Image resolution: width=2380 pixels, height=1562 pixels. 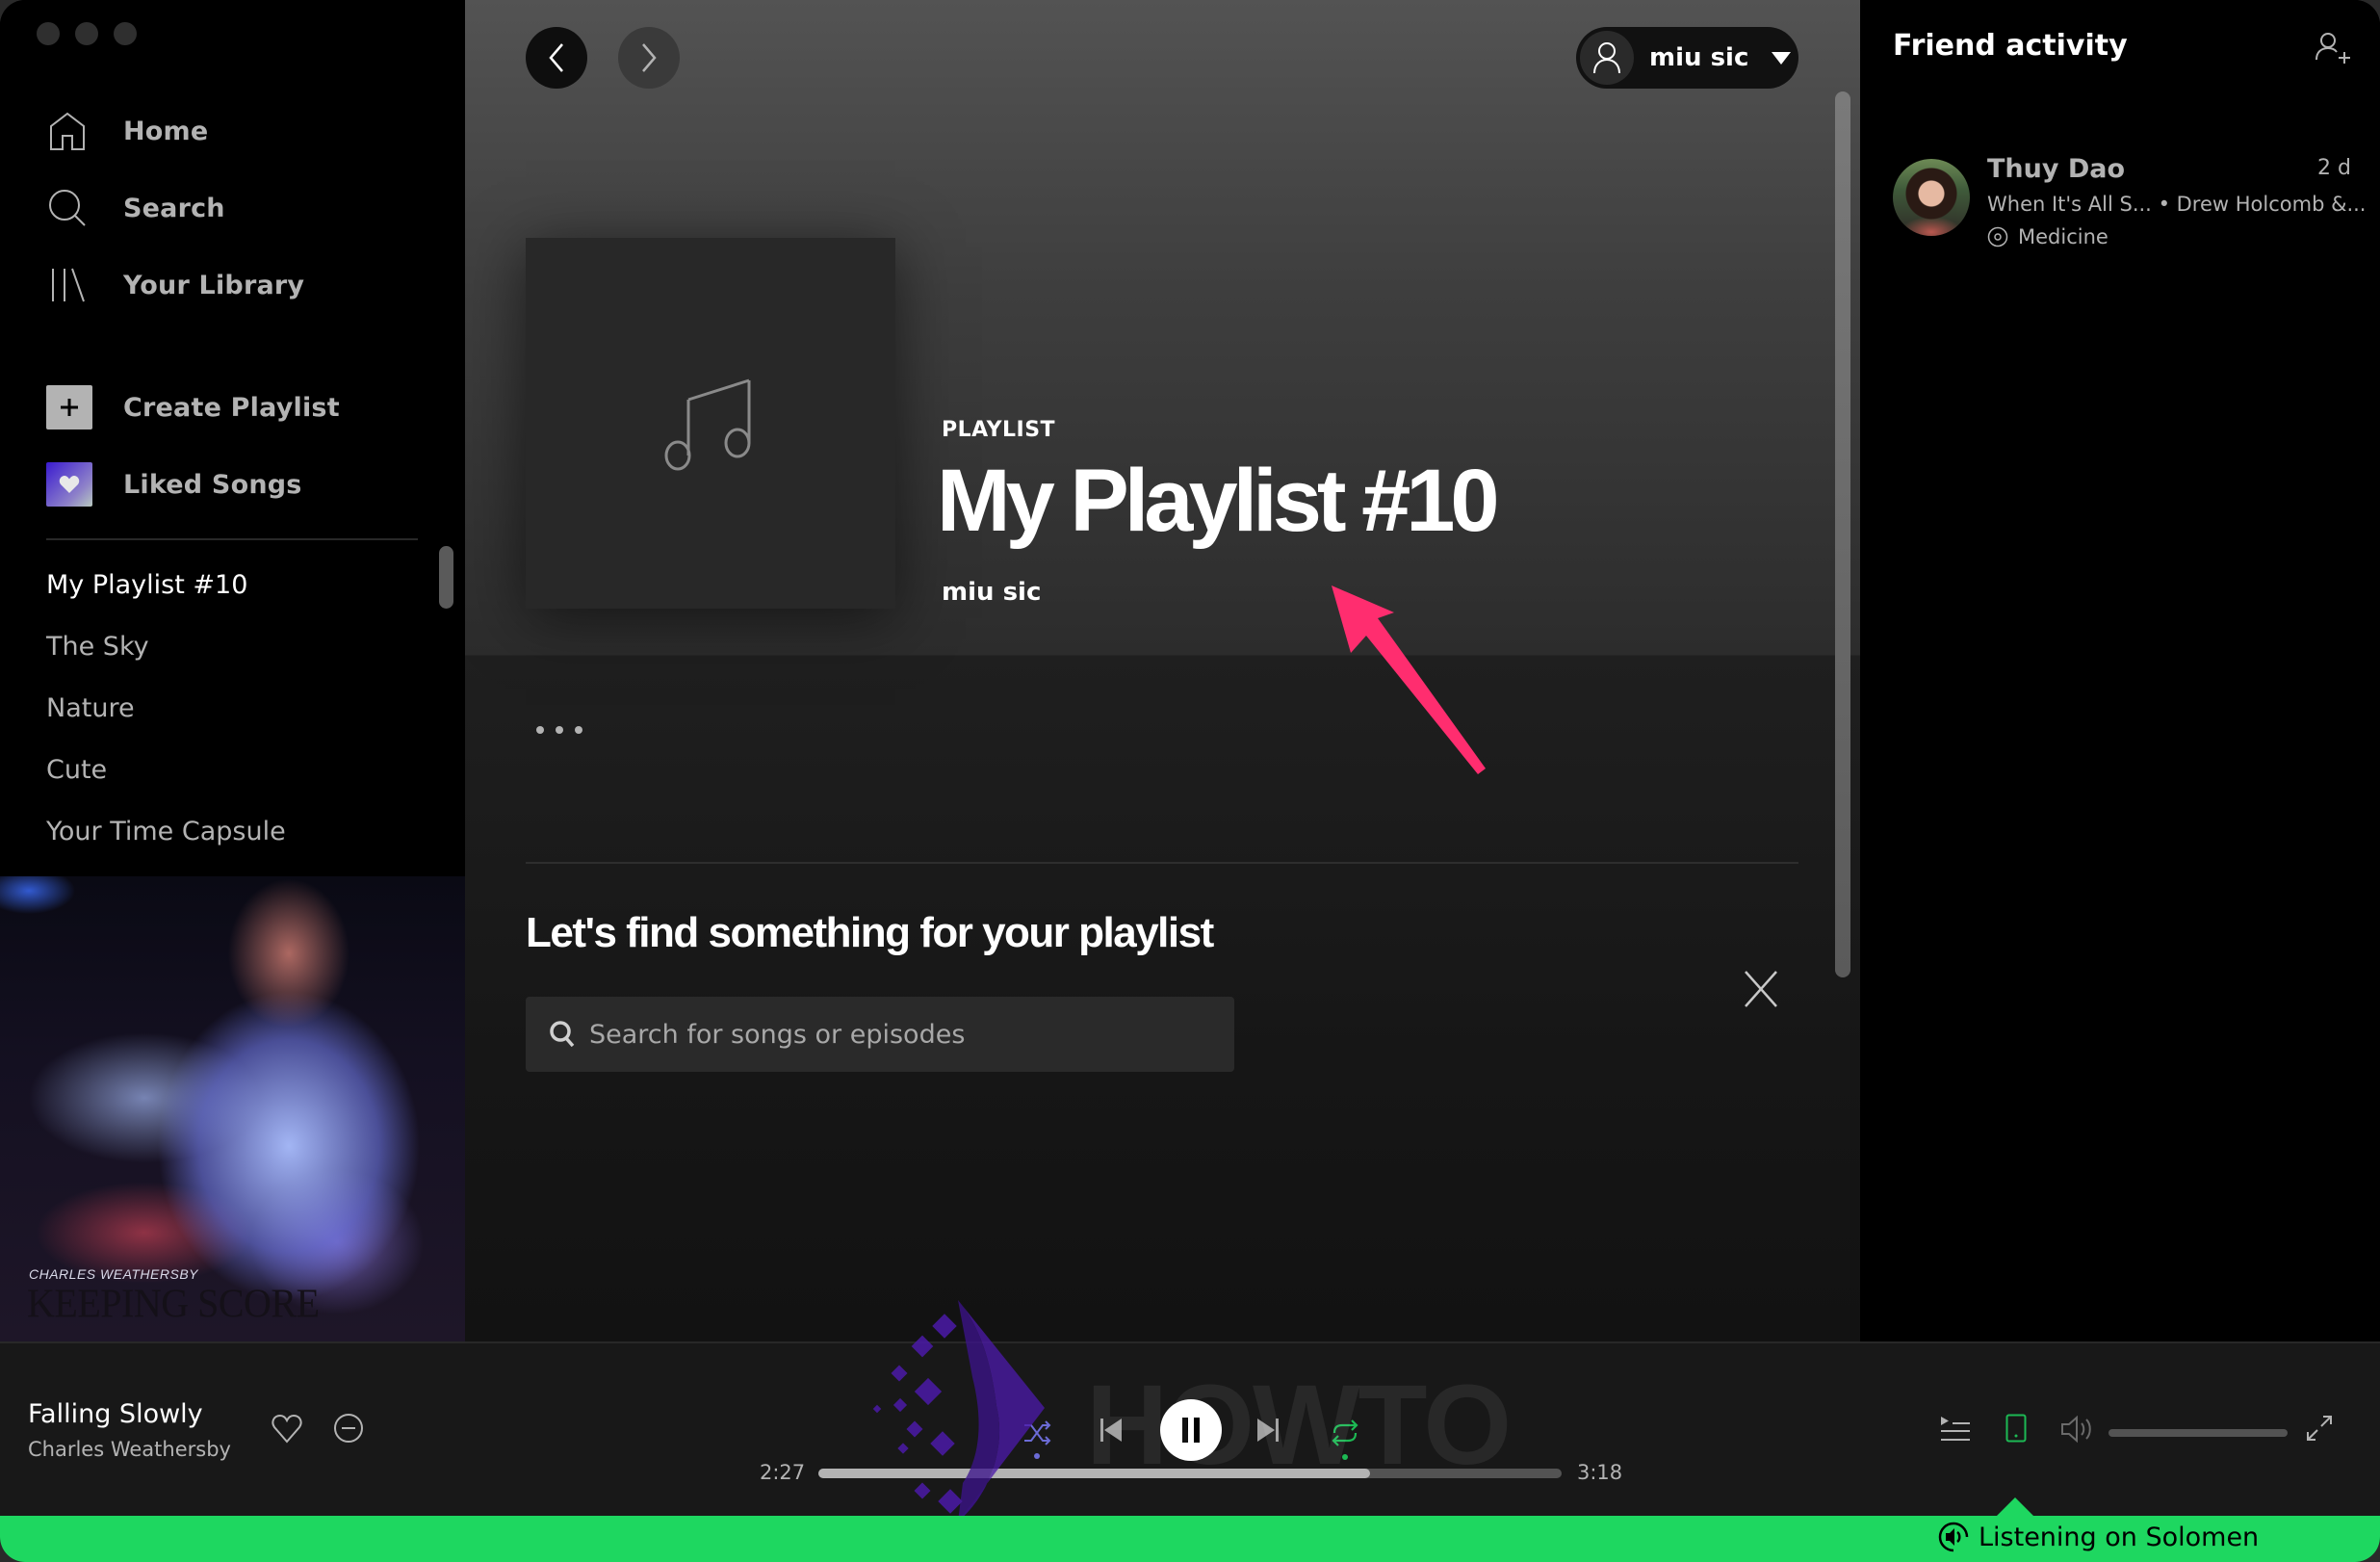 What do you see at coordinates (49, 33) in the screenshot?
I see `window-close-button` at bounding box center [49, 33].